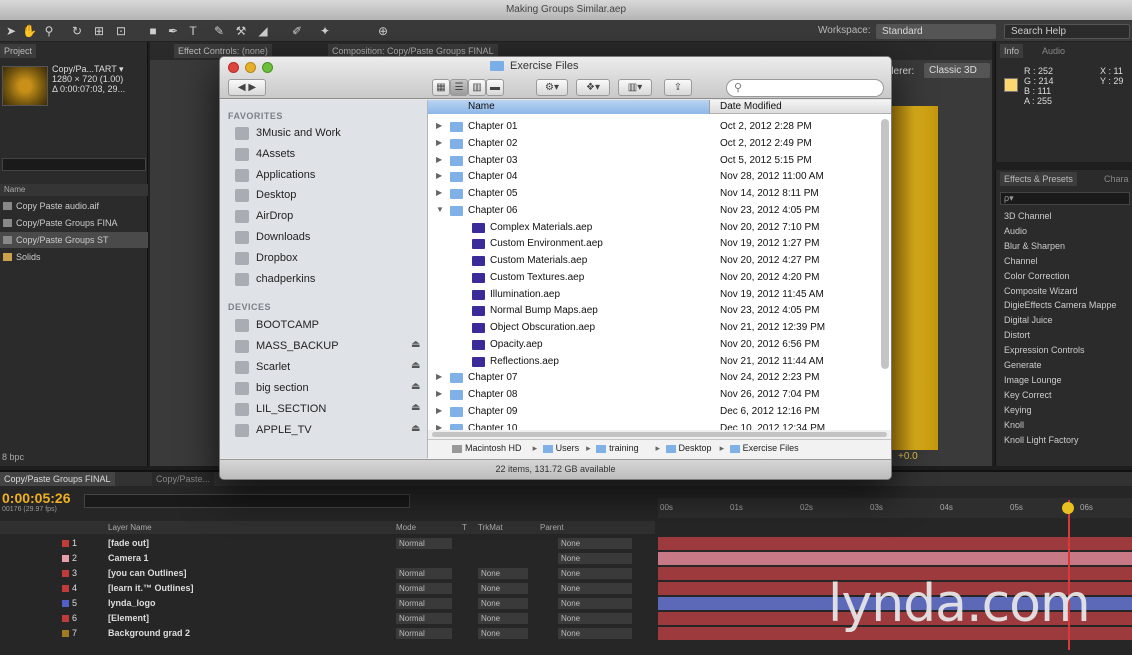 The width and height of the screenshot is (1132, 655). Describe the element at coordinates (406, 527) in the screenshot. I see `col-mode: Mode` at that location.